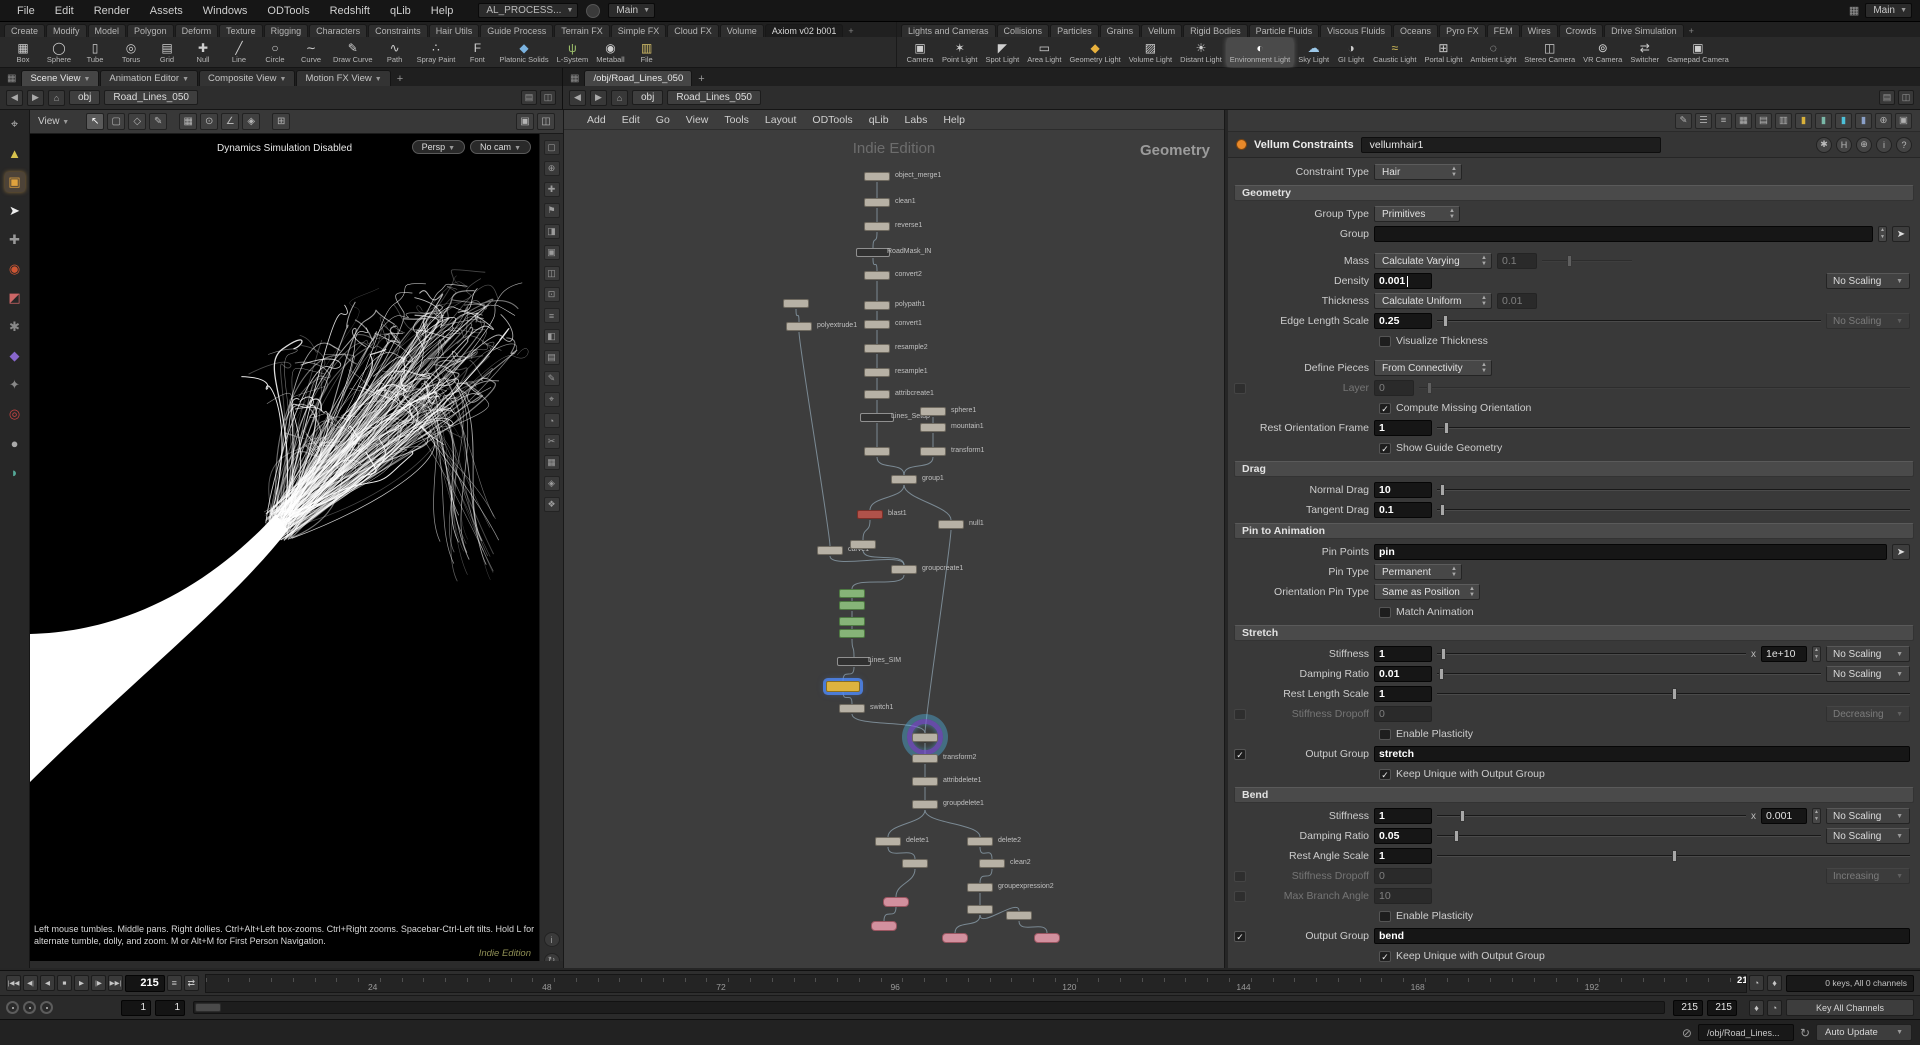 Image resolution: width=1920 pixels, height=1045 pixels. I want to click on display-option-icon-16: ◈, so click(551, 483).